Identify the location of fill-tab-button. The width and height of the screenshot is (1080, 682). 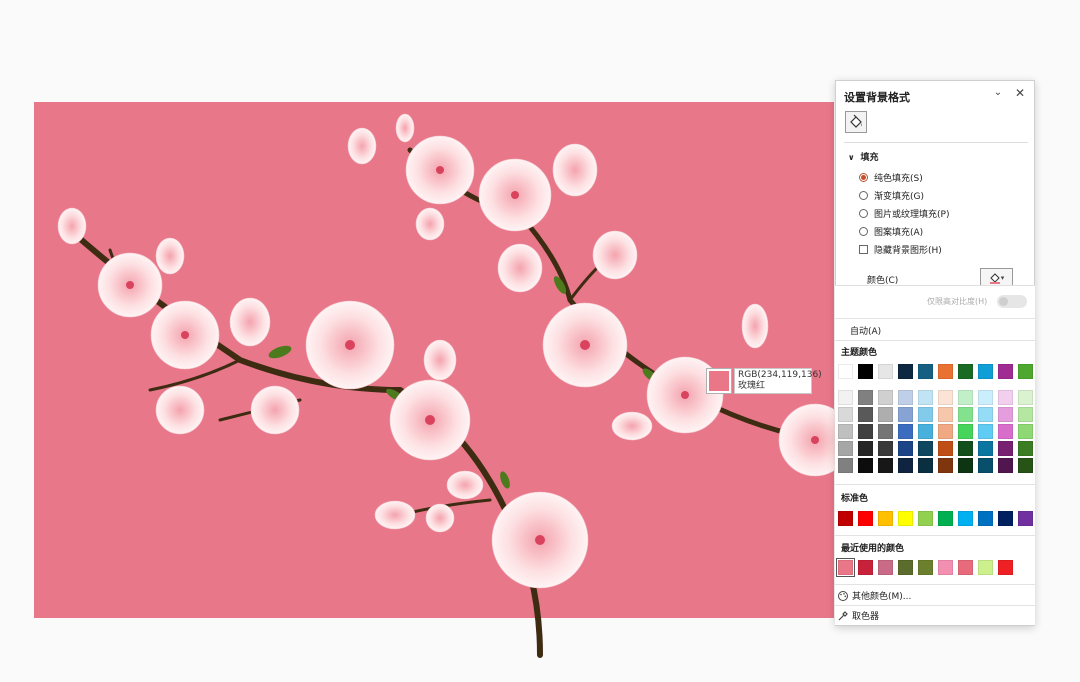
(856, 122).